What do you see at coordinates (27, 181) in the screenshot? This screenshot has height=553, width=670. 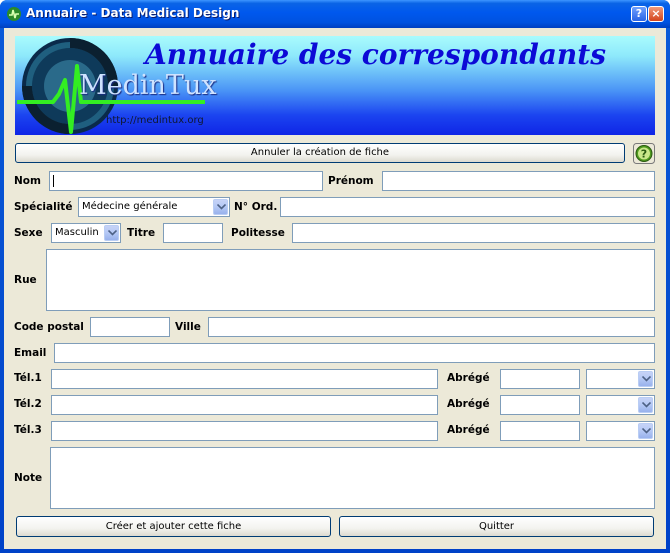 I see `nom-label: Nom` at bounding box center [27, 181].